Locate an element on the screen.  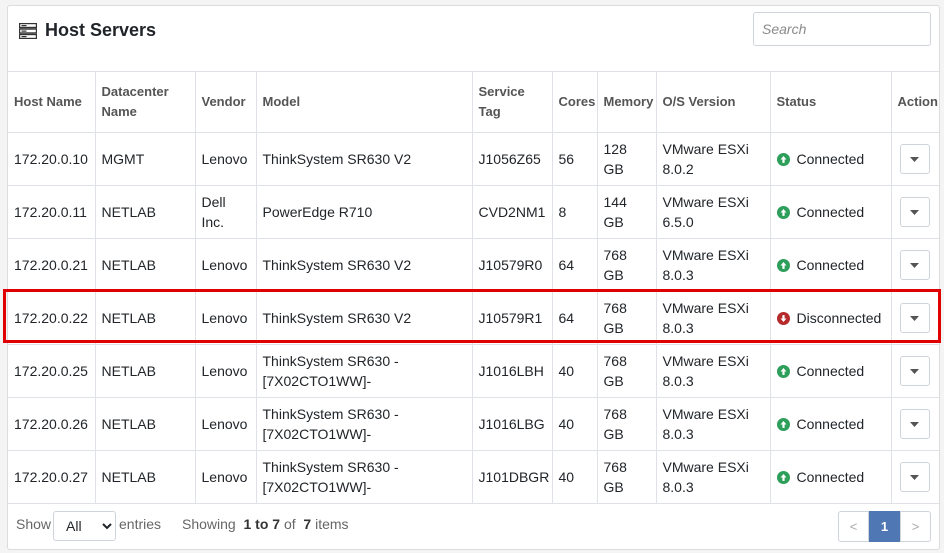
cores-cell: 8 is located at coordinates (574, 212).